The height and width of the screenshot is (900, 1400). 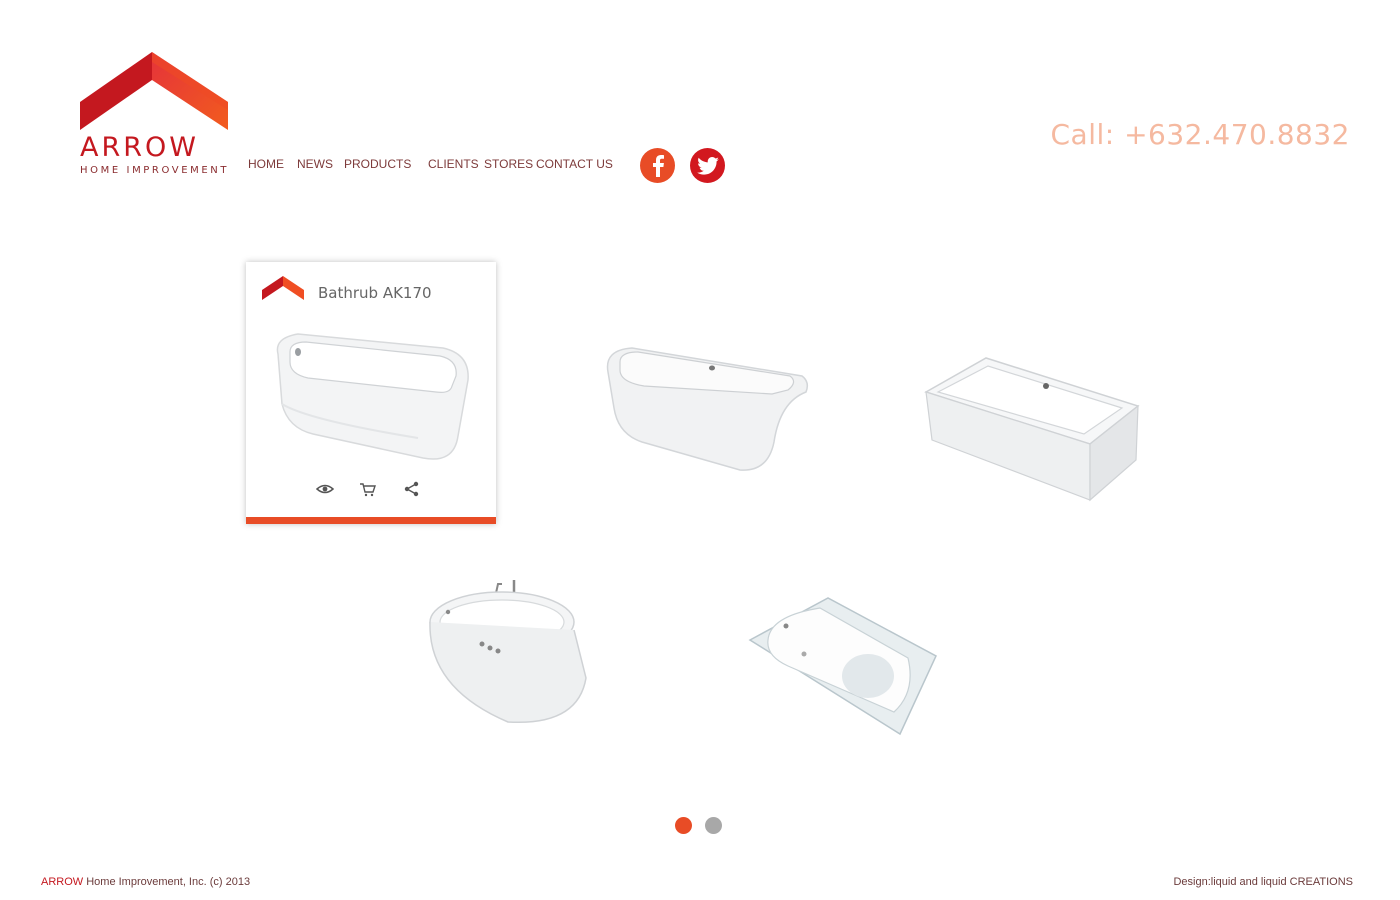 I want to click on product-title: Bathrub AK170, so click(x=375, y=293).